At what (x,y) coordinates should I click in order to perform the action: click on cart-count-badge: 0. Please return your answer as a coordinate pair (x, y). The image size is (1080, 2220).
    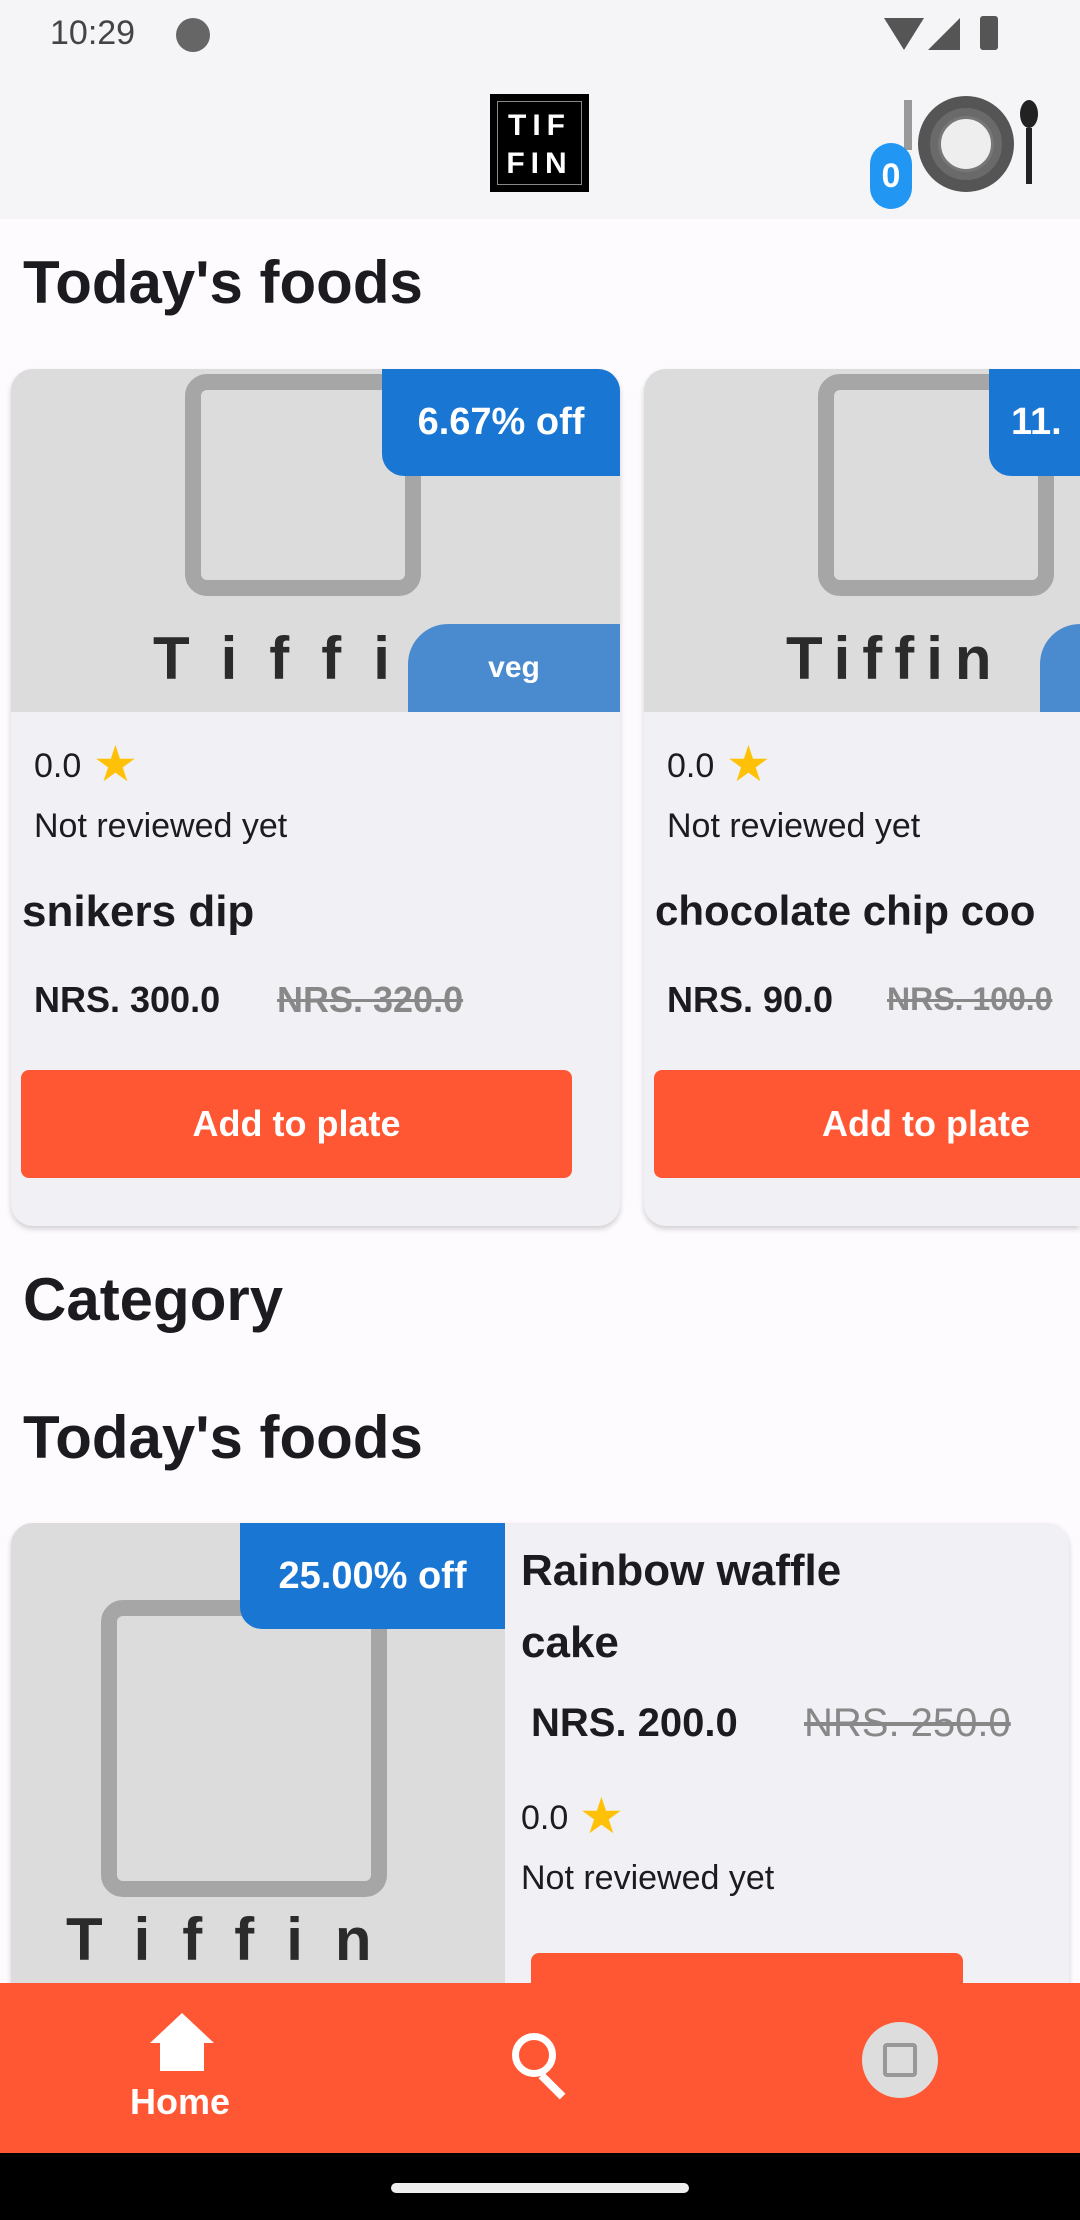
    Looking at the image, I should click on (891, 176).